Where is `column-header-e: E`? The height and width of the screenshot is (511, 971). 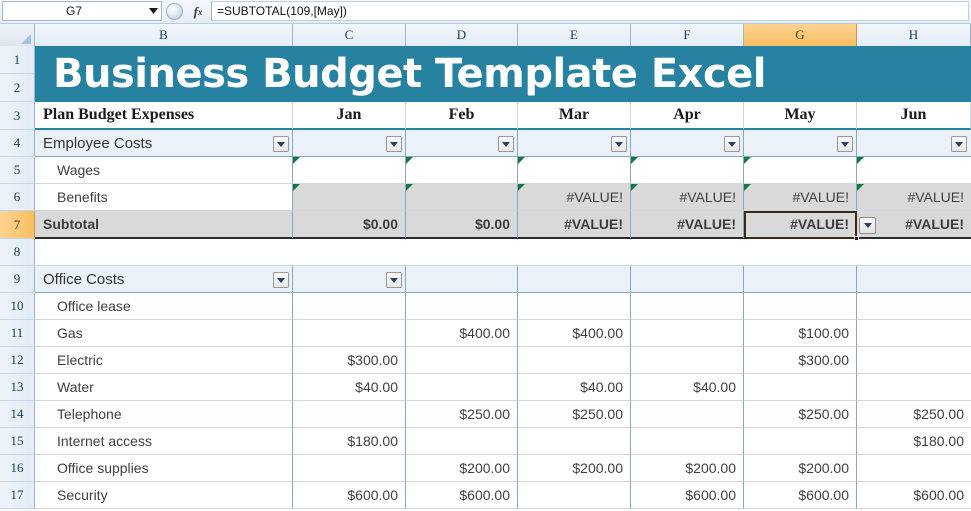 column-header-e: E is located at coordinates (574, 35).